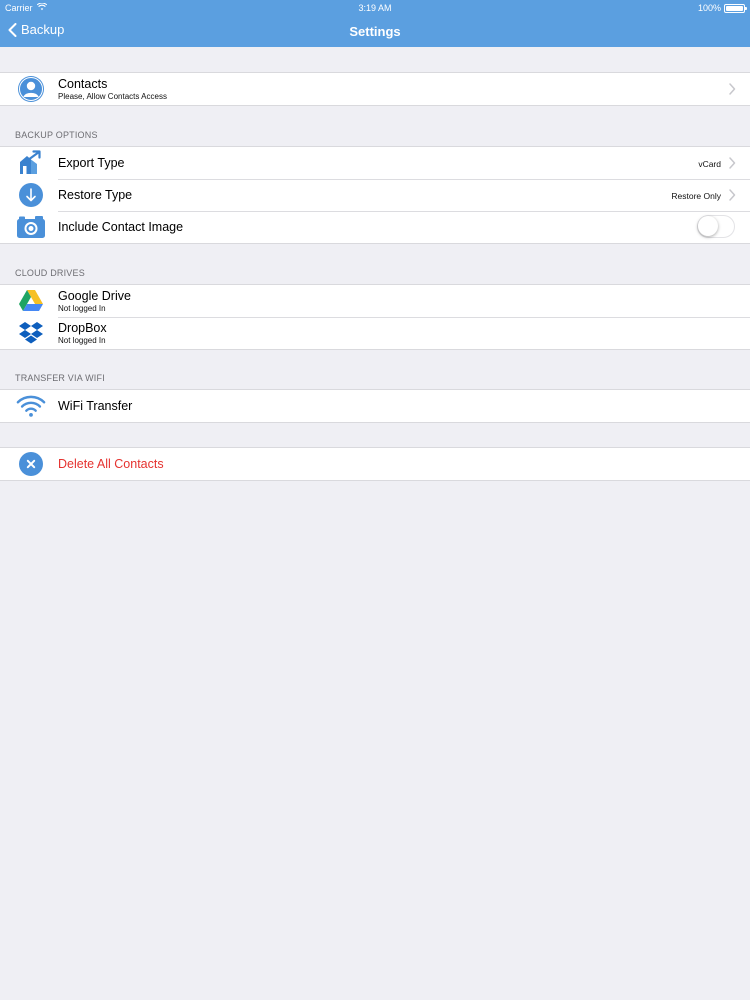 The height and width of the screenshot is (1000, 750). Describe the element at coordinates (31, 163) in the screenshot. I see `export-icon` at that location.